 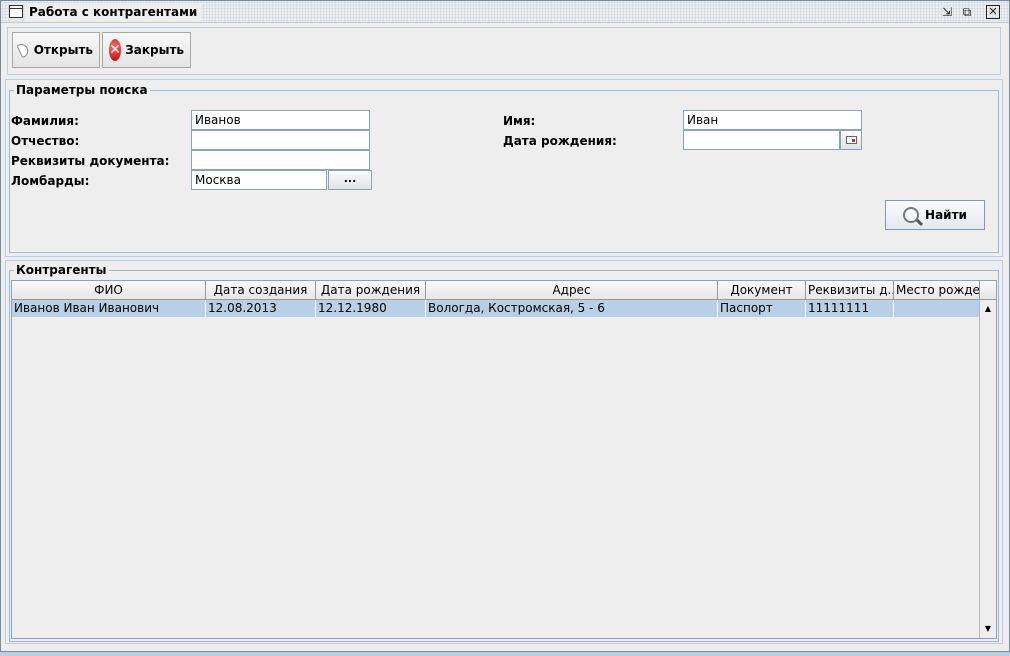 What do you see at coordinates (560, 141) in the screenshot?
I see `birthdate-label: Дата рождения:` at bounding box center [560, 141].